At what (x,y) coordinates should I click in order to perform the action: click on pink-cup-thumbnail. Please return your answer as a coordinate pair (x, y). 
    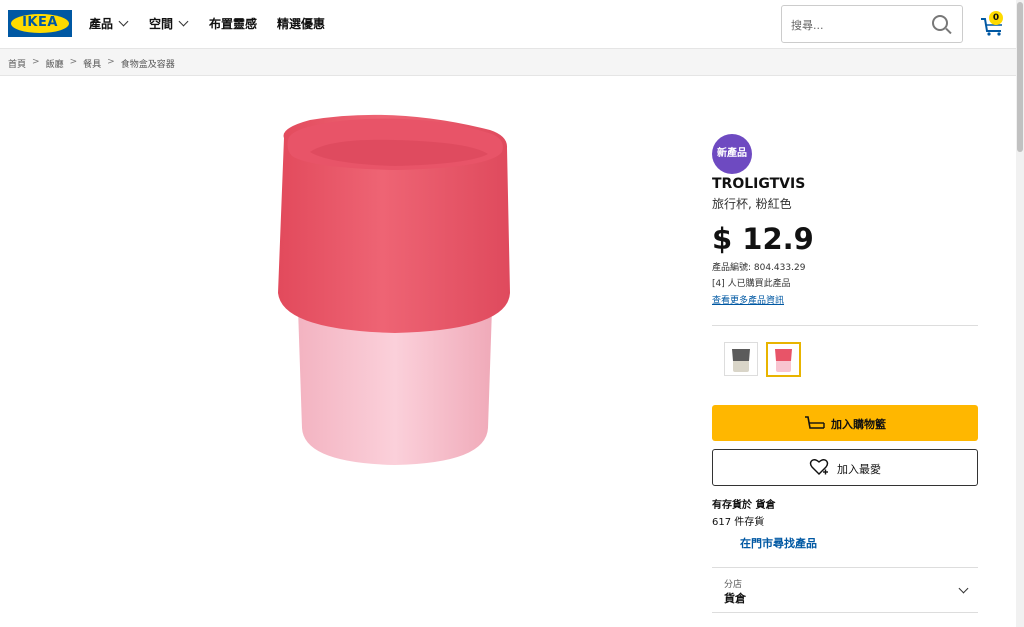
    Looking at the image, I should click on (783, 360).